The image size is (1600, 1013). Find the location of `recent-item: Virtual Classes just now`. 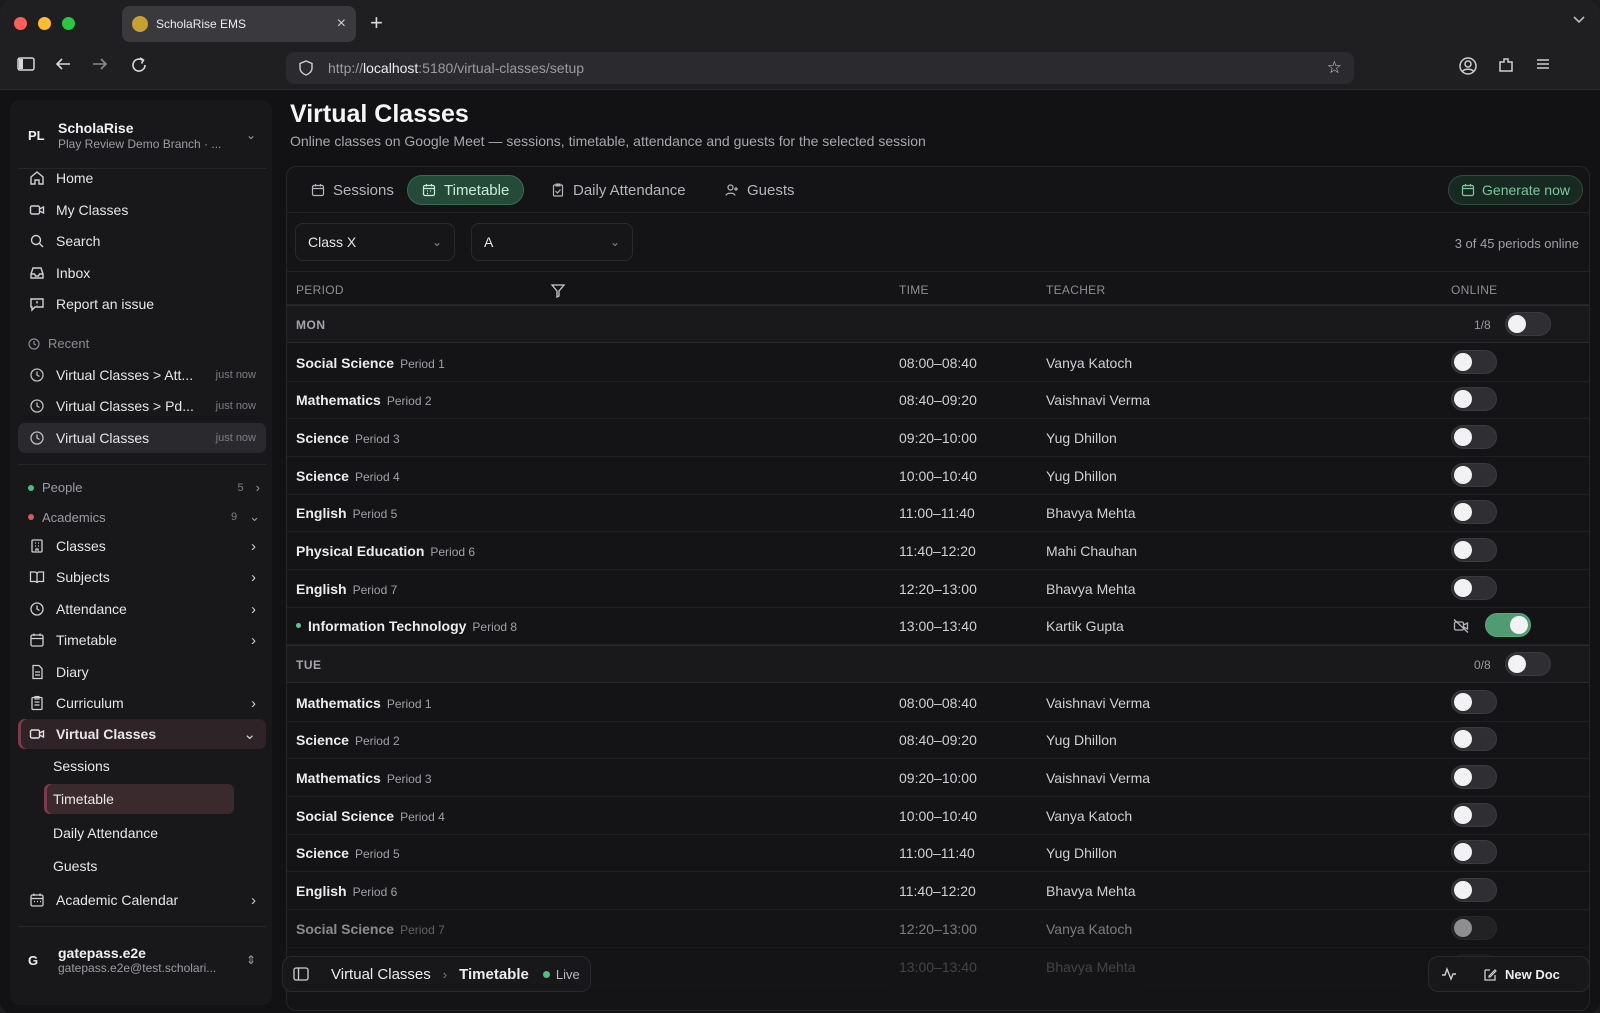

recent-item: Virtual Classes just now is located at coordinates (142, 438).